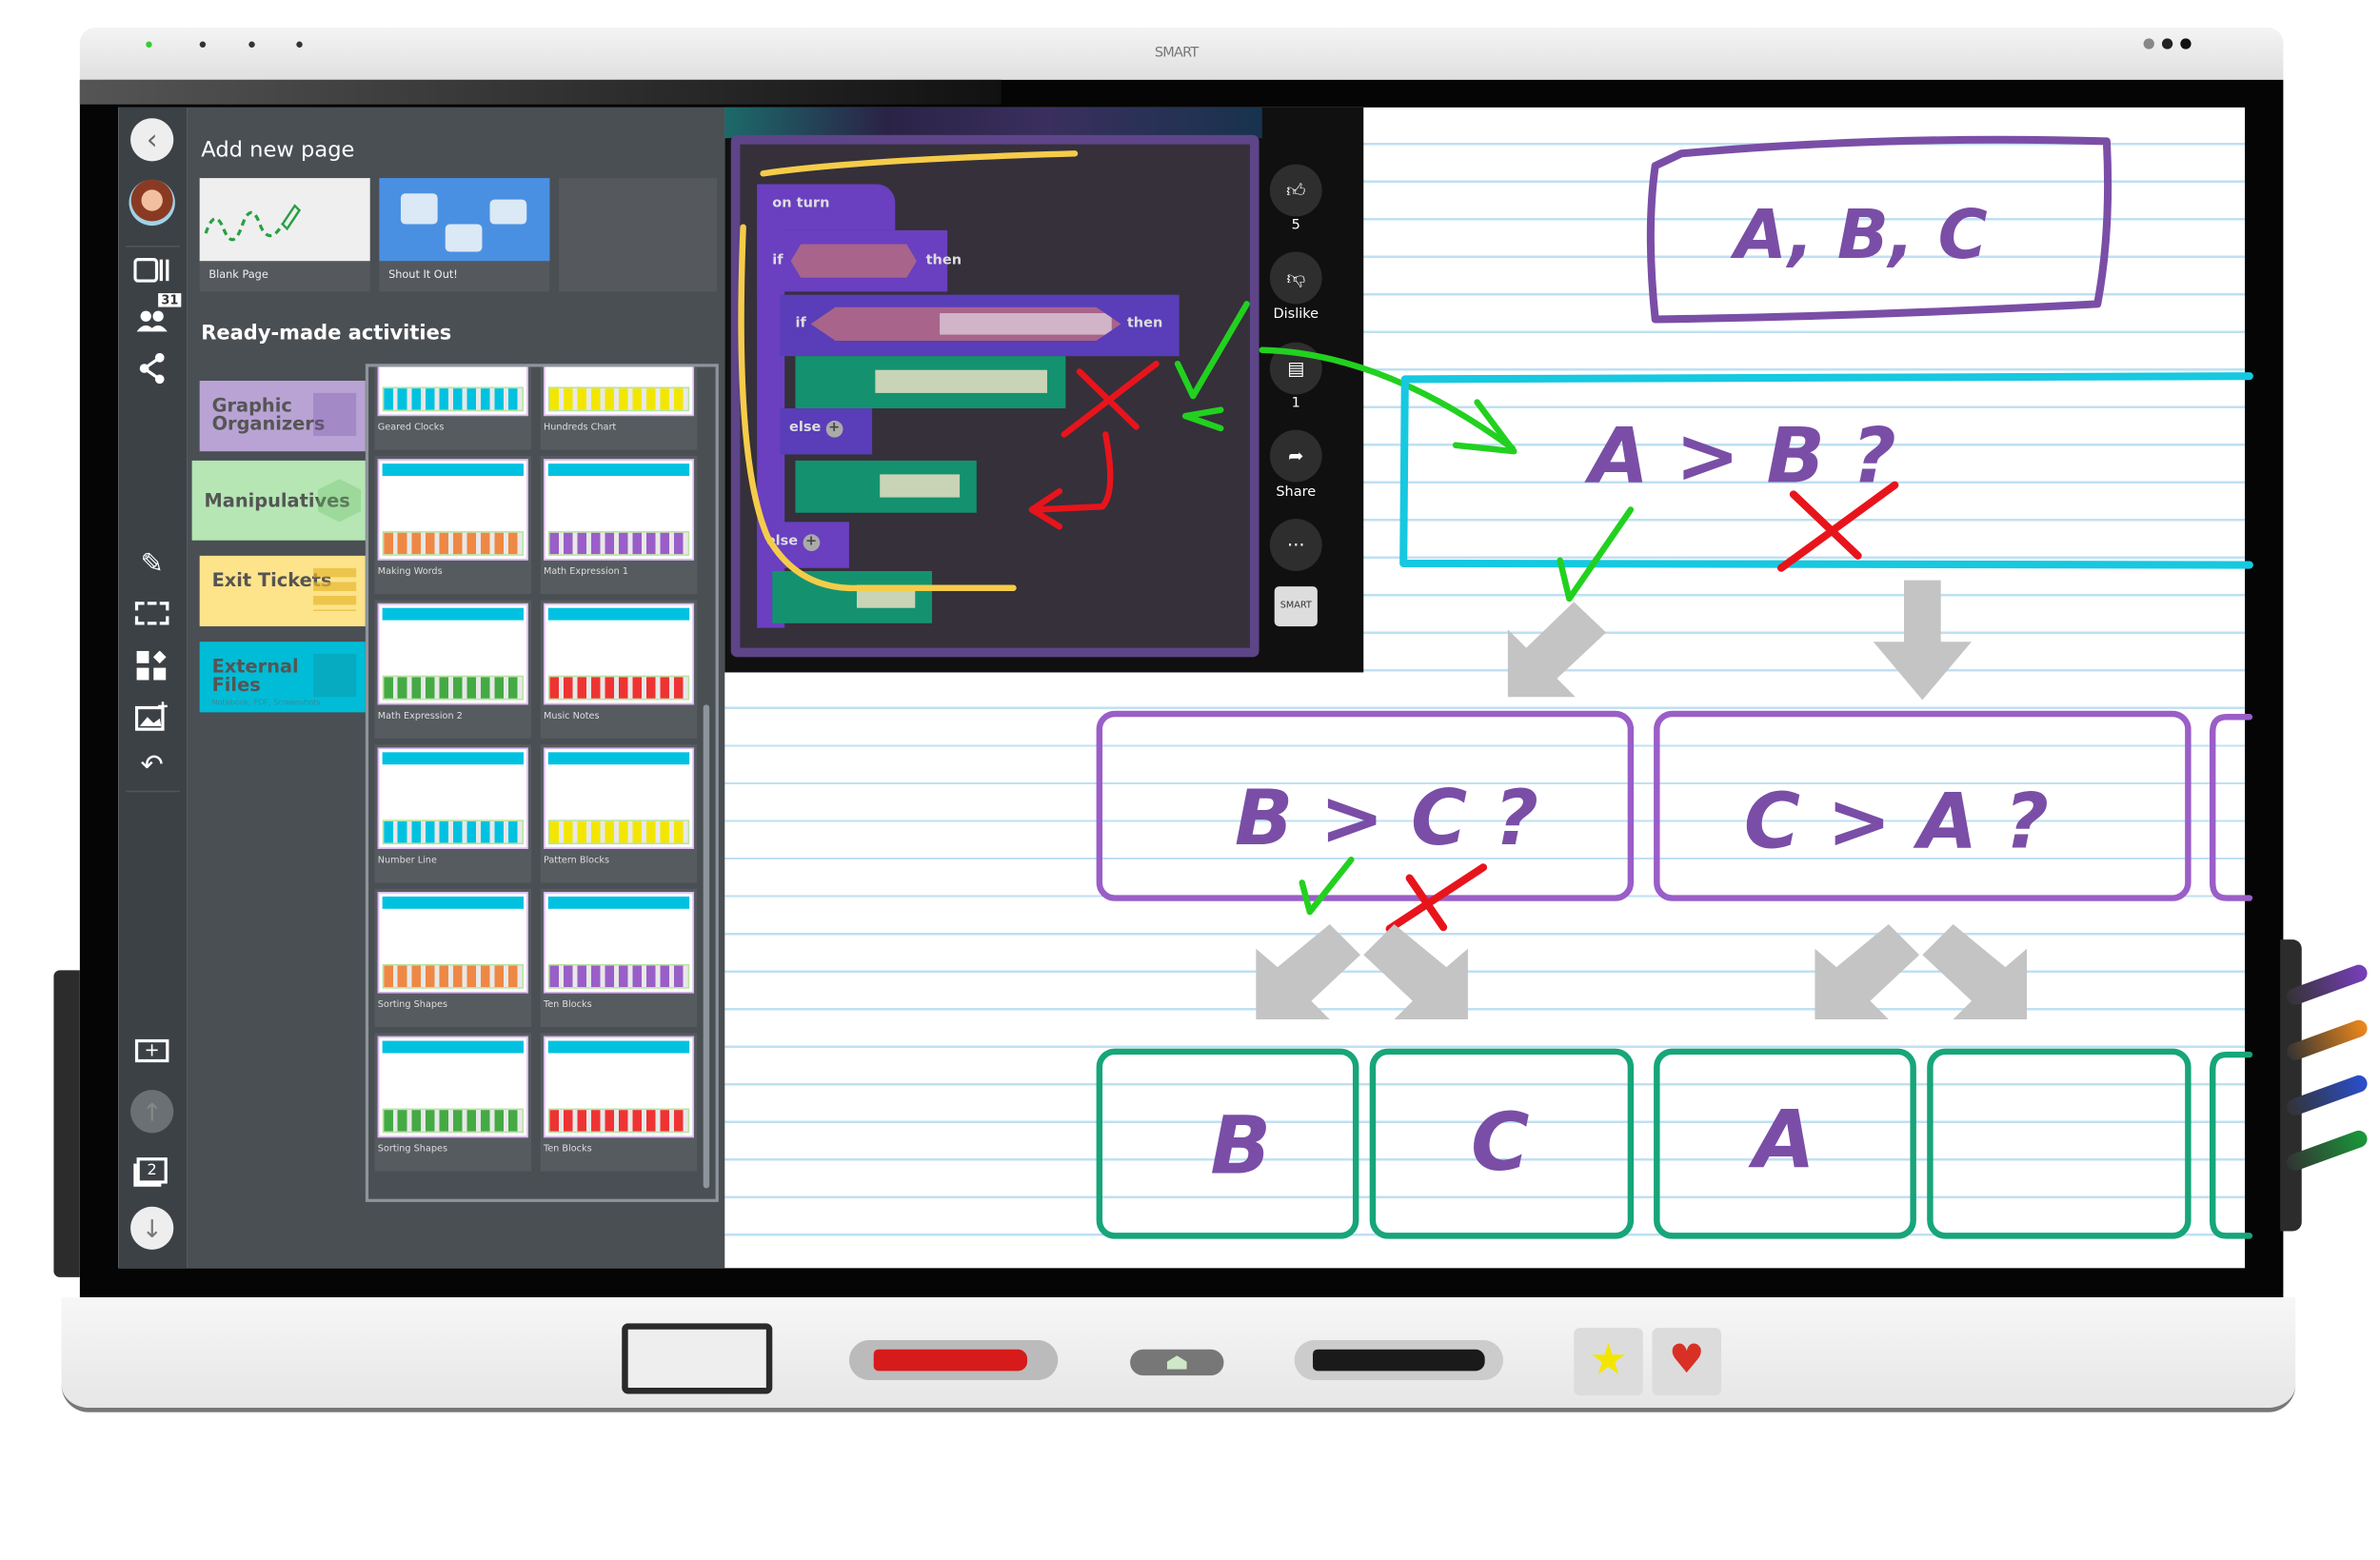  What do you see at coordinates (152, 140) in the screenshot?
I see `back-button: ‹` at bounding box center [152, 140].